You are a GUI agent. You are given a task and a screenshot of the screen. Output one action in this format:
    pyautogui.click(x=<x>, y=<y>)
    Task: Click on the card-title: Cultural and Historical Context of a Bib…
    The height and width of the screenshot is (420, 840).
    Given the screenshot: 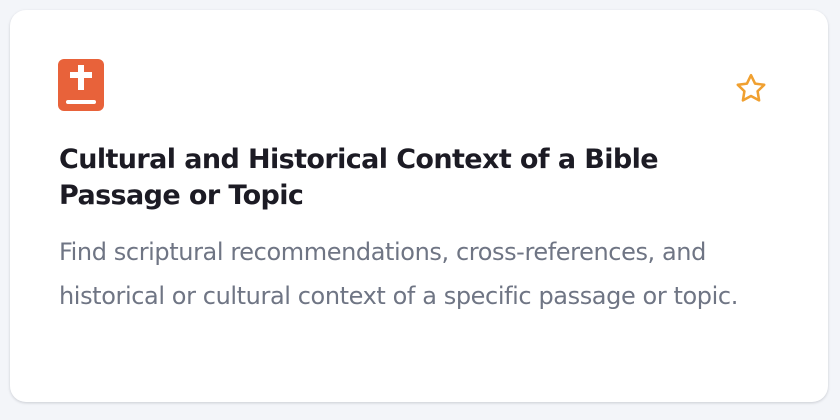 What is the action you would take?
    pyautogui.click(x=359, y=177)
    